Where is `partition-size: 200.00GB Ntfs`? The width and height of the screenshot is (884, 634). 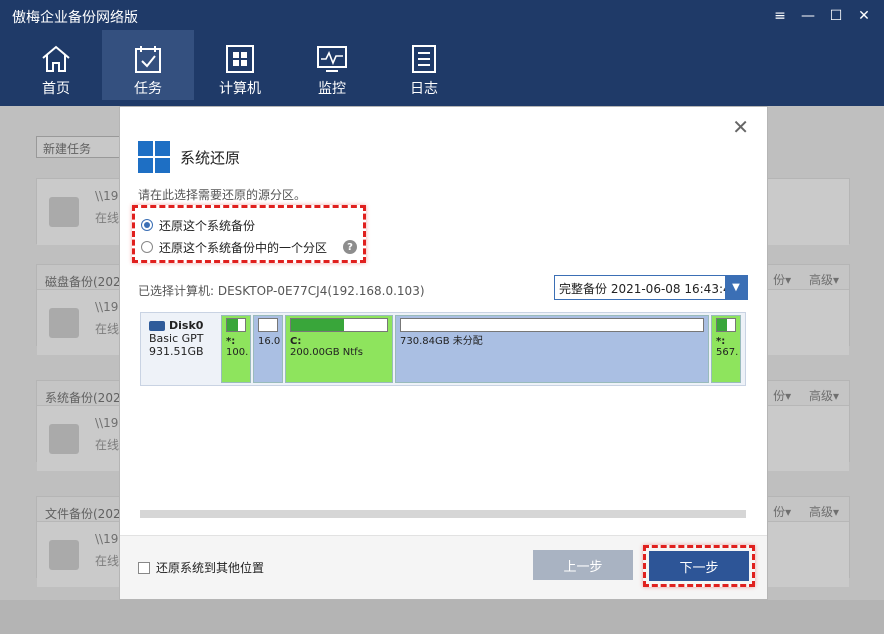
partition-size: 200.00GB Ntfs is located at coordinates (326, 352).